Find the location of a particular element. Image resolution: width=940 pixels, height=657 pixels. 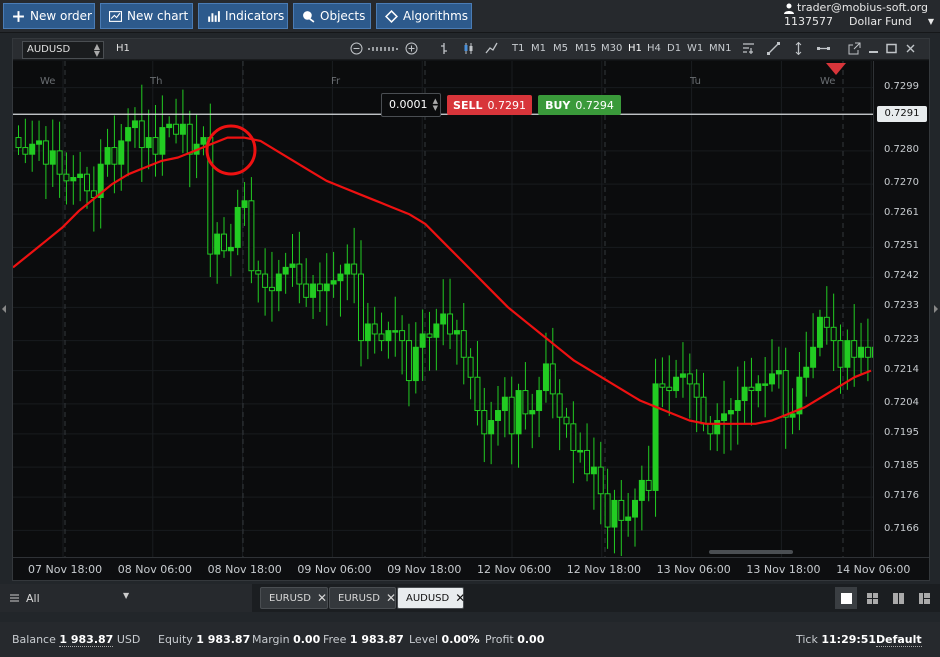

margin-readout: Margin 0.00 is located at coordinates (286, 639).